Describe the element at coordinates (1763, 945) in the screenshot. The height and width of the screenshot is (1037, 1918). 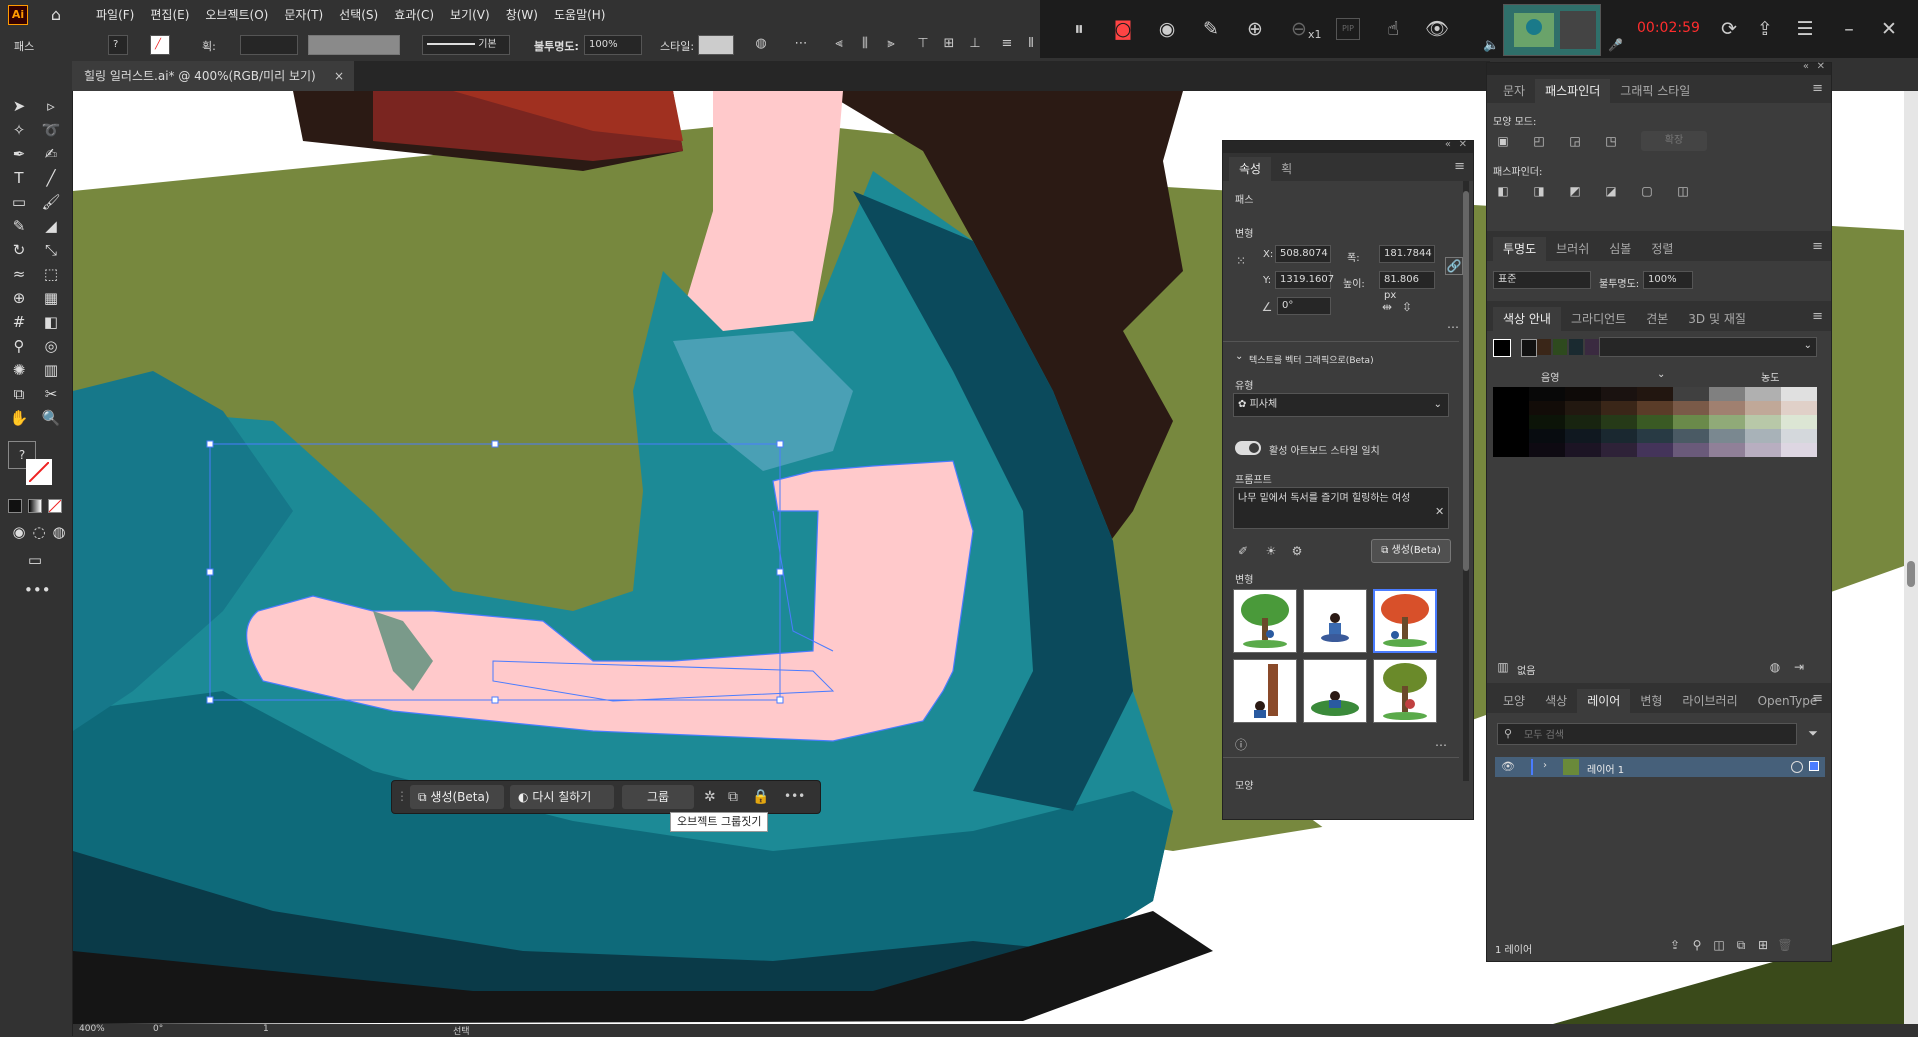
I see `new-layer-icon: ⊞` at that location.